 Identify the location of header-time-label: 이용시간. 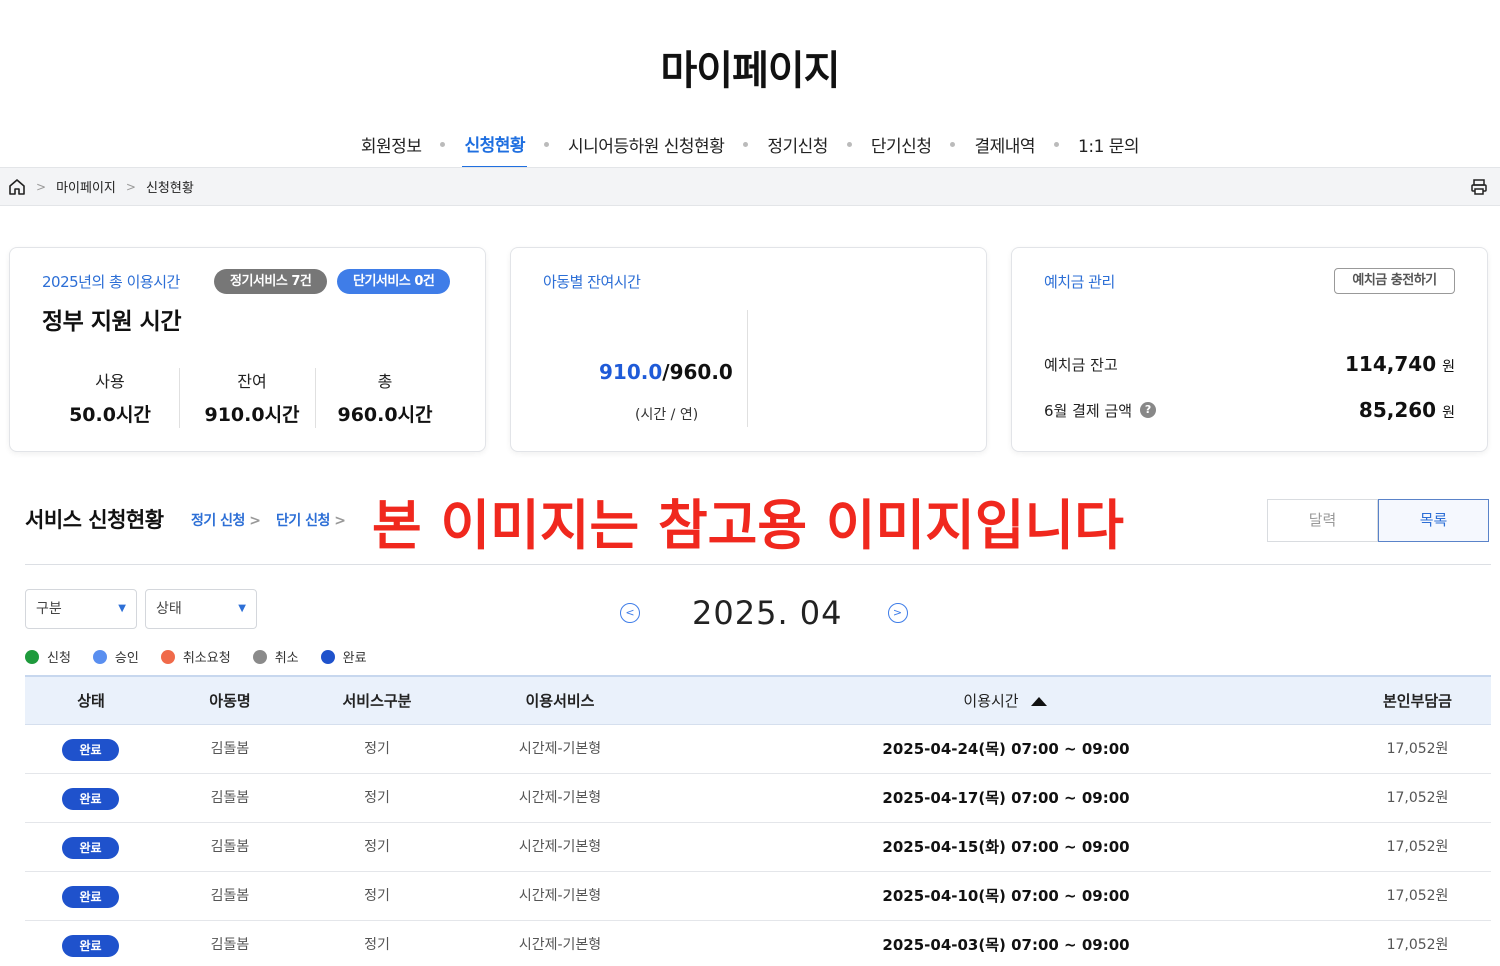
(991, 701).